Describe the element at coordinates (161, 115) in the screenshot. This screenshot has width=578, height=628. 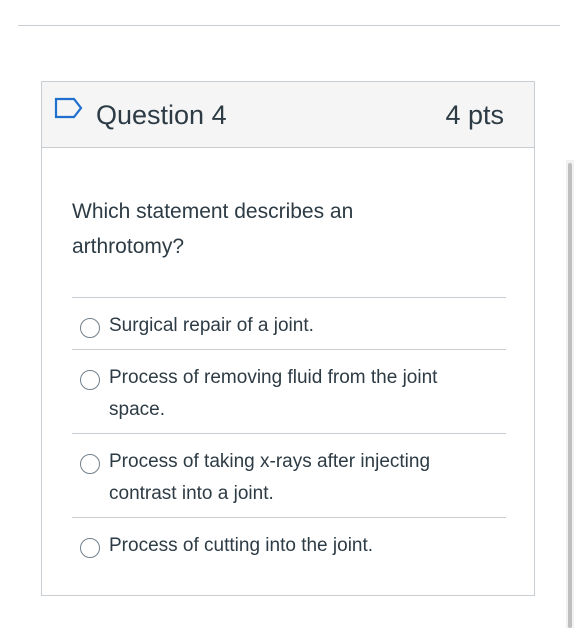
I see `question-title: Question 4` at that location.